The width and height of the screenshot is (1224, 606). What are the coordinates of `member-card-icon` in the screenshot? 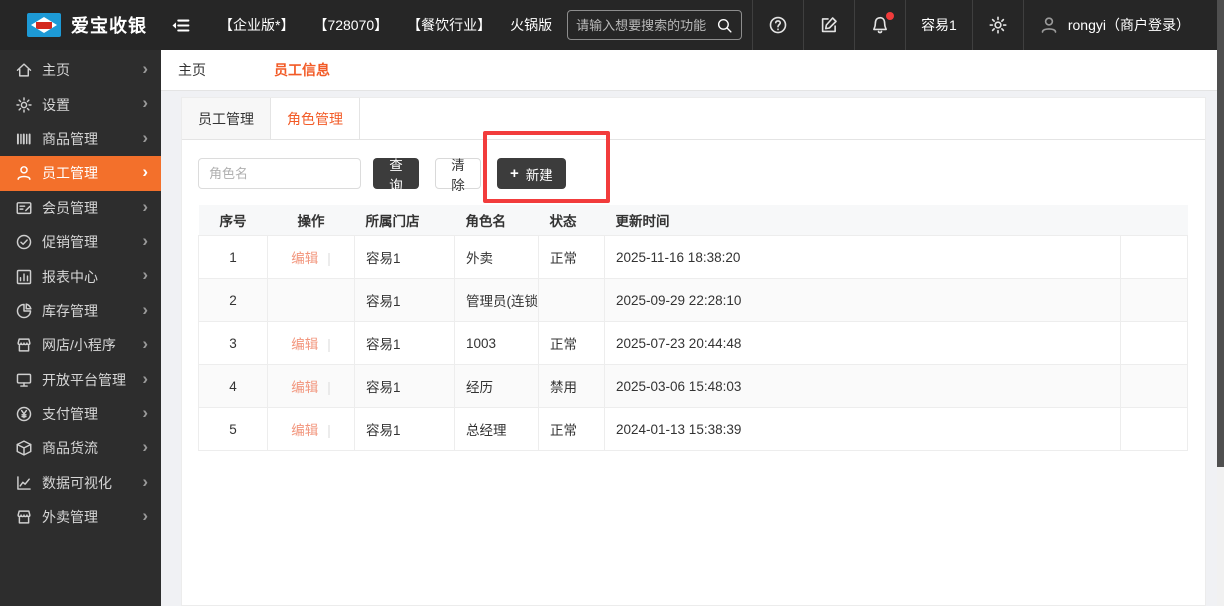 It's located at (24, 208).